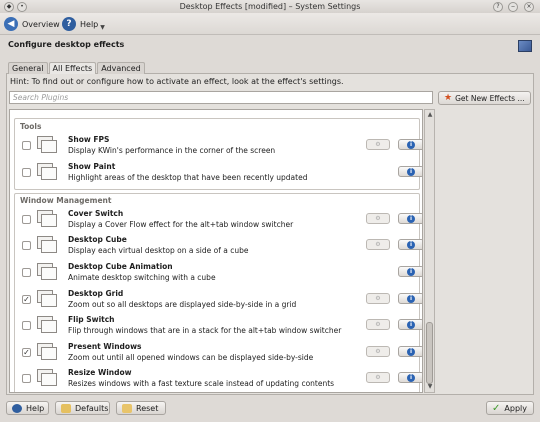 Image resolution: width=540 pixels, height=422 pixels. What do you see at coordinates (429, 353) in the screenshot?
I see `scroll-thumb` at bounding box center [429, 353].